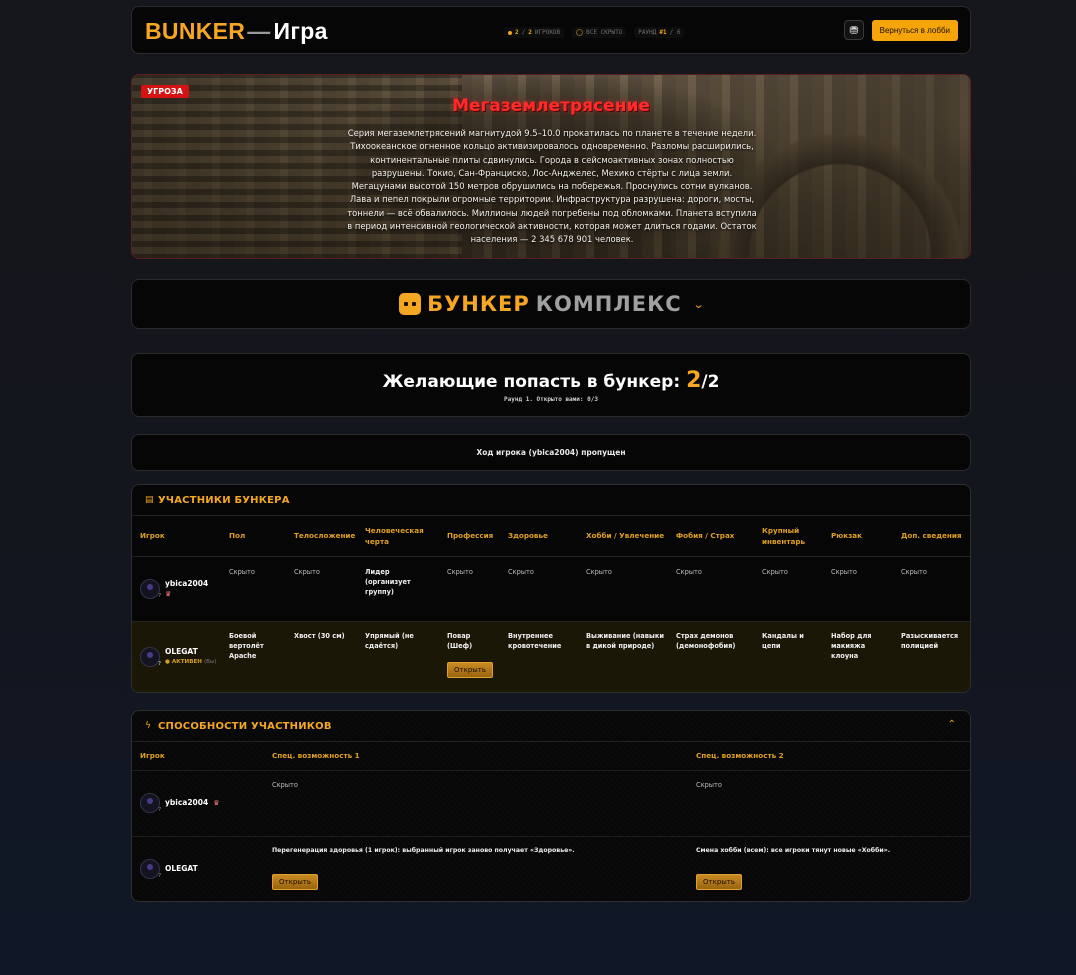 This screenshot has width=1076, height=975. I want to click on turn-text: Ход игрока (ybica2004) пропущен, so click(551, 452).